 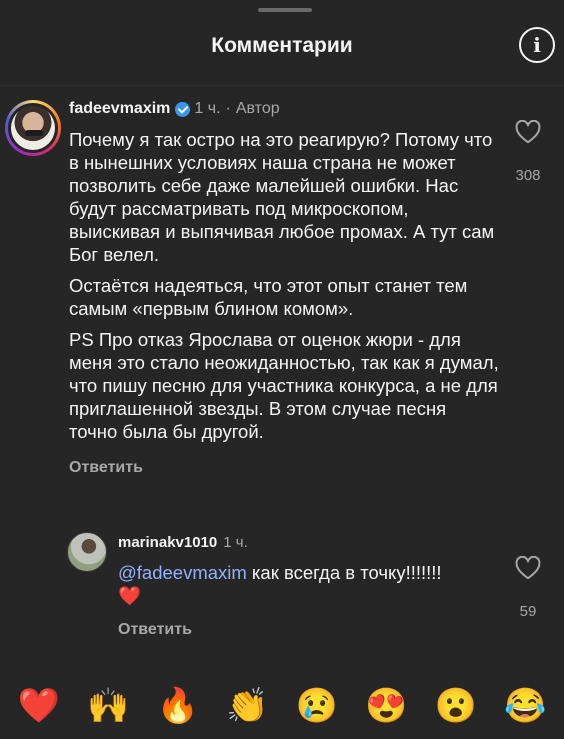 I want to click on like-count: 308, so click(x=528, y=175).